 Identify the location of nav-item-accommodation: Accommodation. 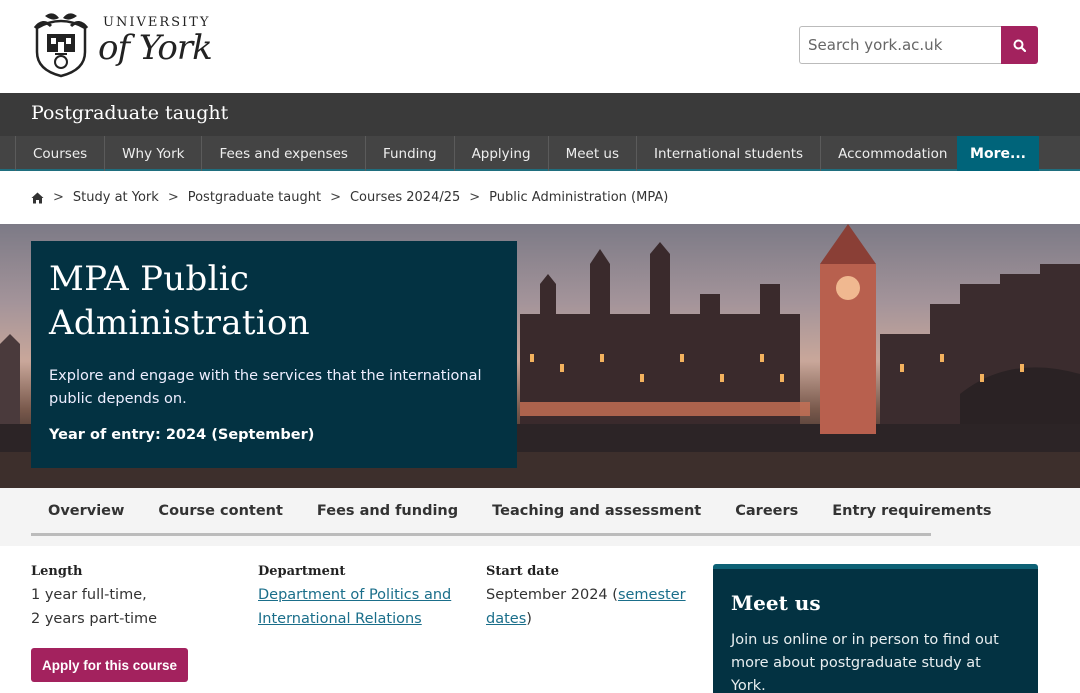
(888, 153).